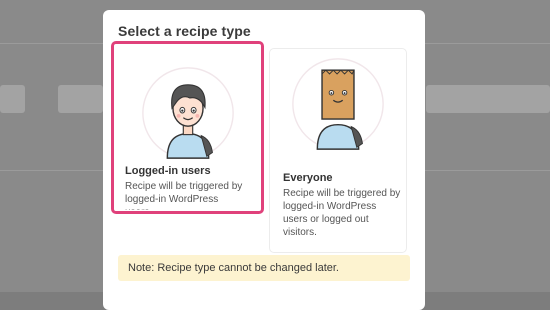 The image size is (550, 310). Describe the element at coordinates (308, 178) in the screenshot. I see `card-title: Everyone` at that location.